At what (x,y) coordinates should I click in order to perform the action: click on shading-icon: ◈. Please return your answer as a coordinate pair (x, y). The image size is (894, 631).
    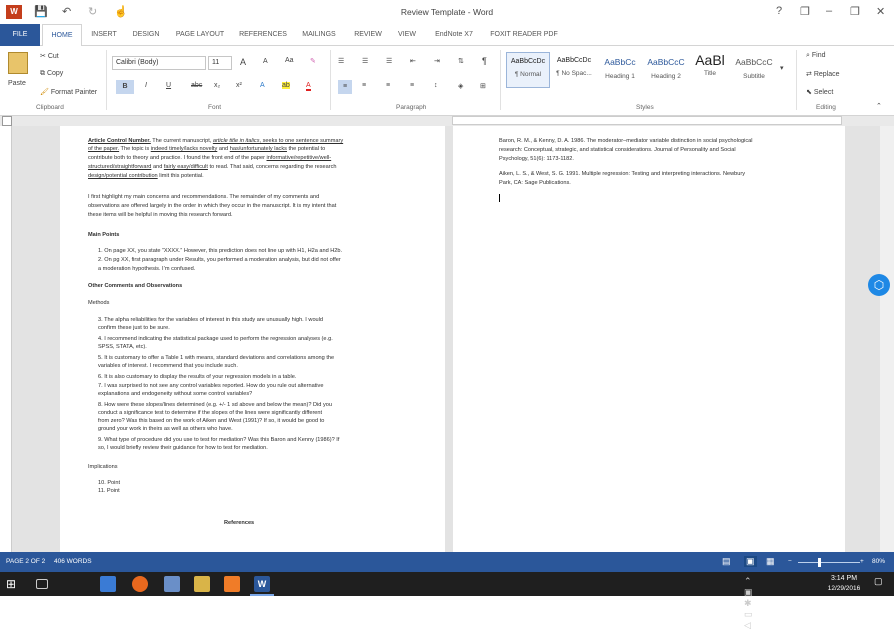
    Looking at the image, I should click on (460, 86).